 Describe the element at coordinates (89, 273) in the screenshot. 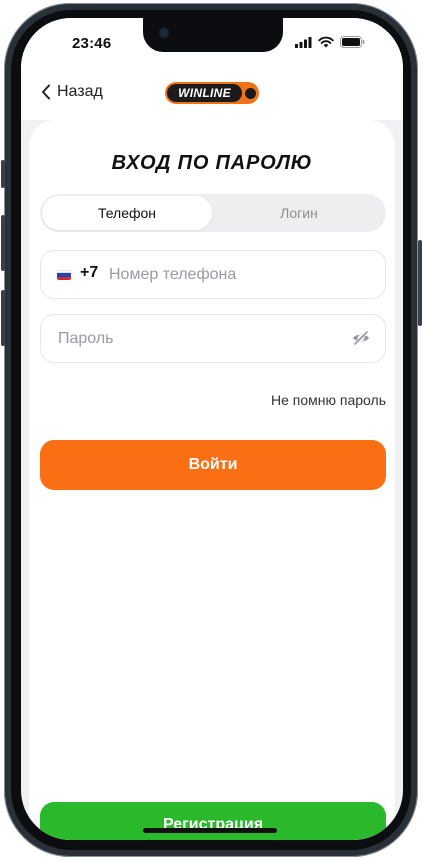

I see `phone-prefix: +7` at that location.